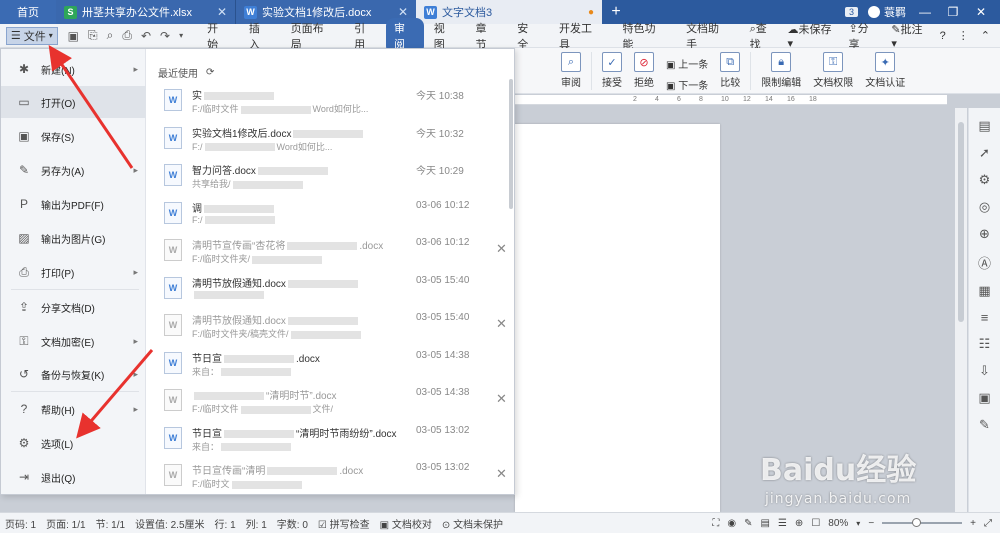  What do you see at coordinates (73, 477) in the screenshot?
I see `file-menu-exit: ⇥ 退出(Q)` at bounding box center [73, 477].